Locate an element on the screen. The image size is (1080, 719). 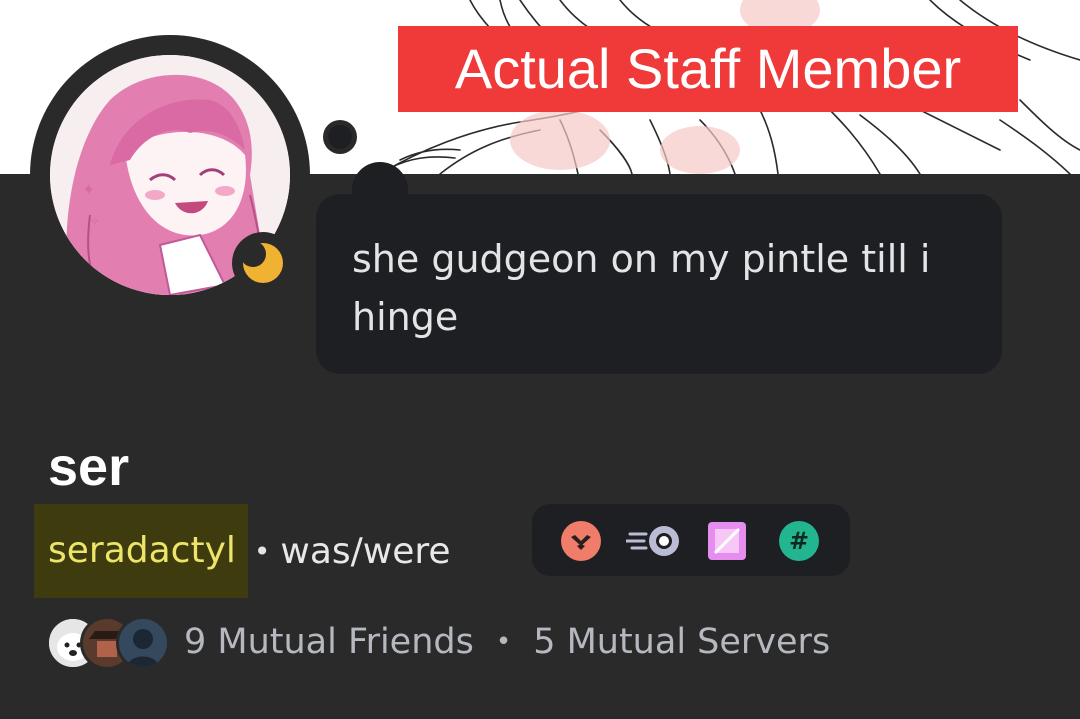
quest-badge-icon is located at coordinates (727, 541).